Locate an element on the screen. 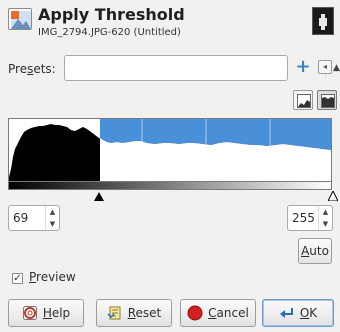 The image size is (340, 332). ok-button: OK is located at coordinates (298, 313).